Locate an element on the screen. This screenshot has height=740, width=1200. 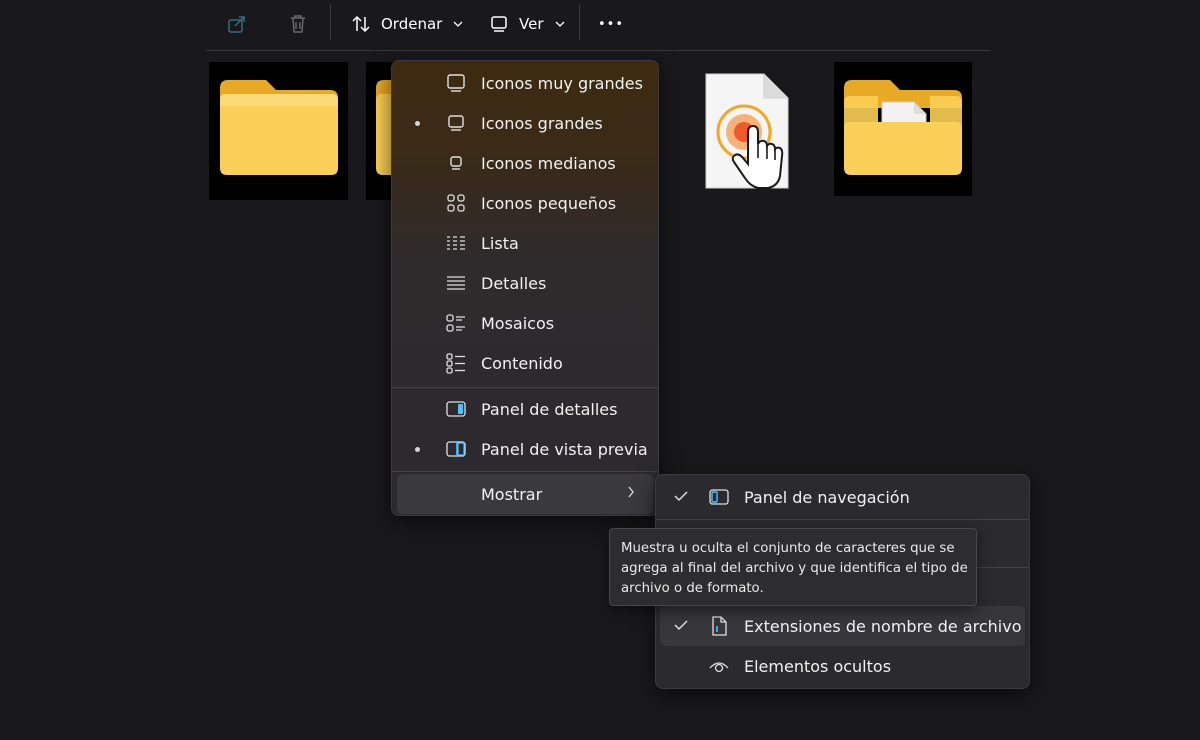
menu-item-label: Mosaicos is located at coordinates (518, 323).